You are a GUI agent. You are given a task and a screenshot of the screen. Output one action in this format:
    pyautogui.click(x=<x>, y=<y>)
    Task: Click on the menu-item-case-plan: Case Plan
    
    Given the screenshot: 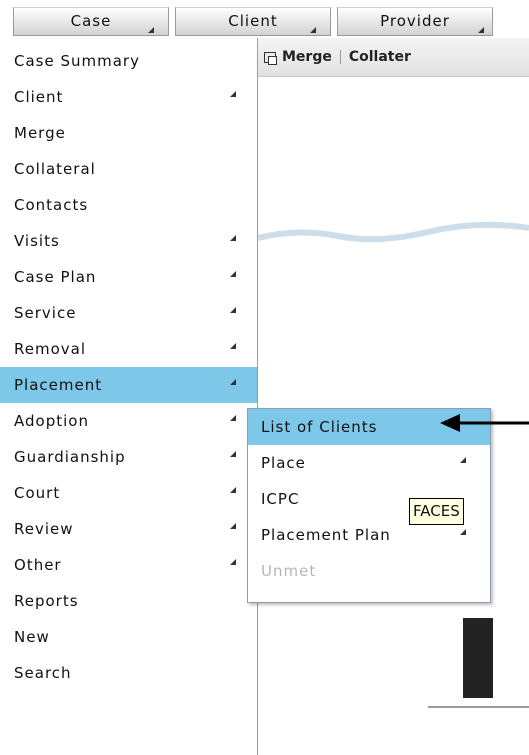 What is the action you would take?
    pyautogui.click(x=128, y=277)
    